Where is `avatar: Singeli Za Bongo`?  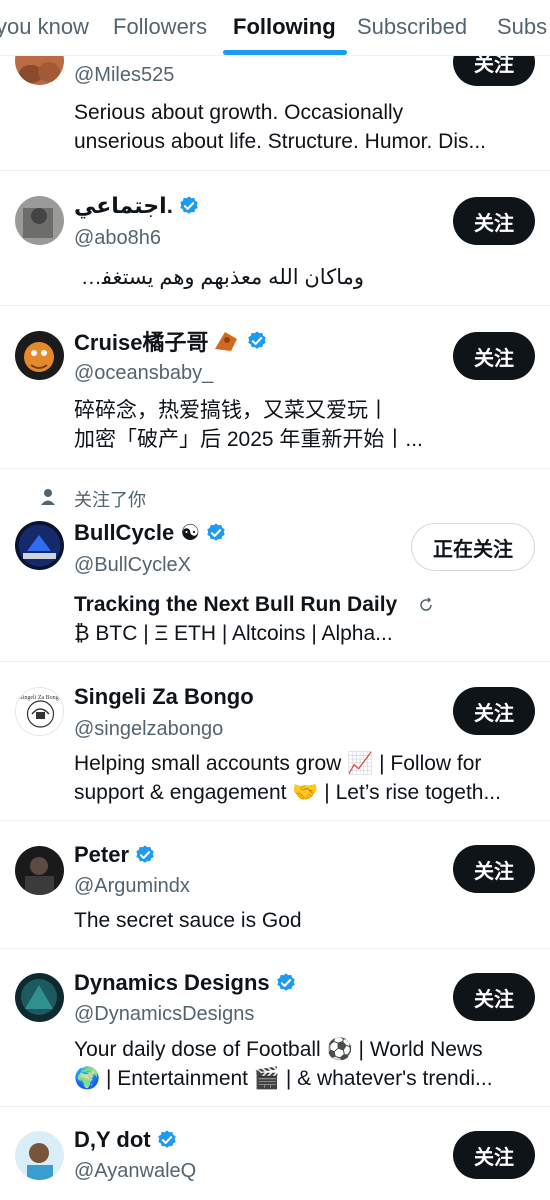
avatar: Singeli Za Bongo is located at coordinates (39, 711).